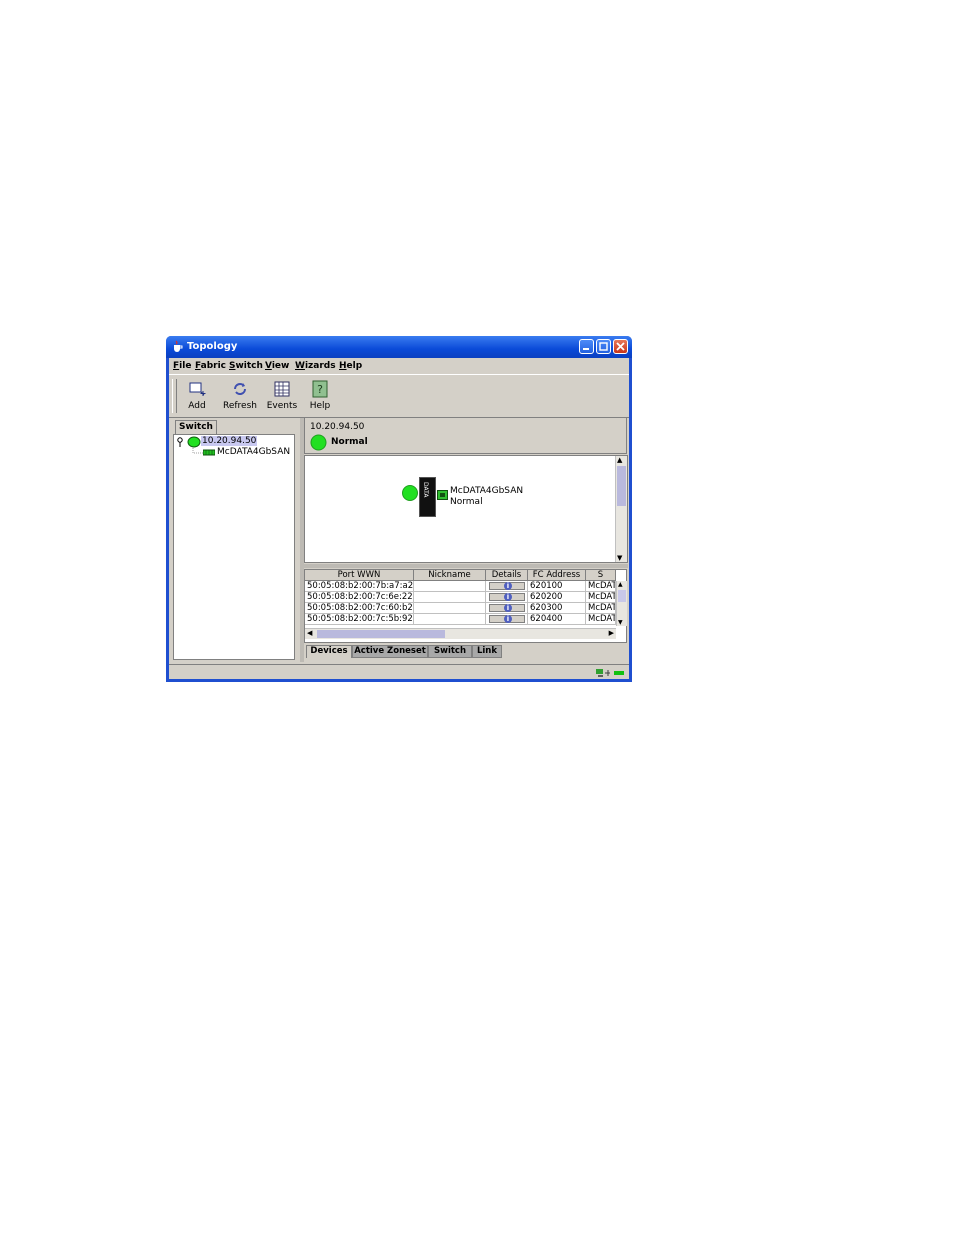  I want to click on tree-child-item: McDATA4GbSAN, so click(253, 452).